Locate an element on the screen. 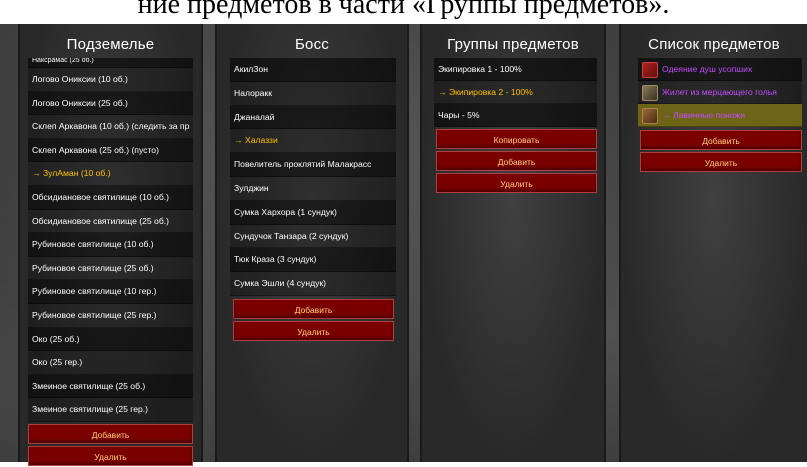 This screenshot has height=467, width=807. item-group-list-item-selected: → Экипировка 2 - 100% is located at coordinates (515, 92).